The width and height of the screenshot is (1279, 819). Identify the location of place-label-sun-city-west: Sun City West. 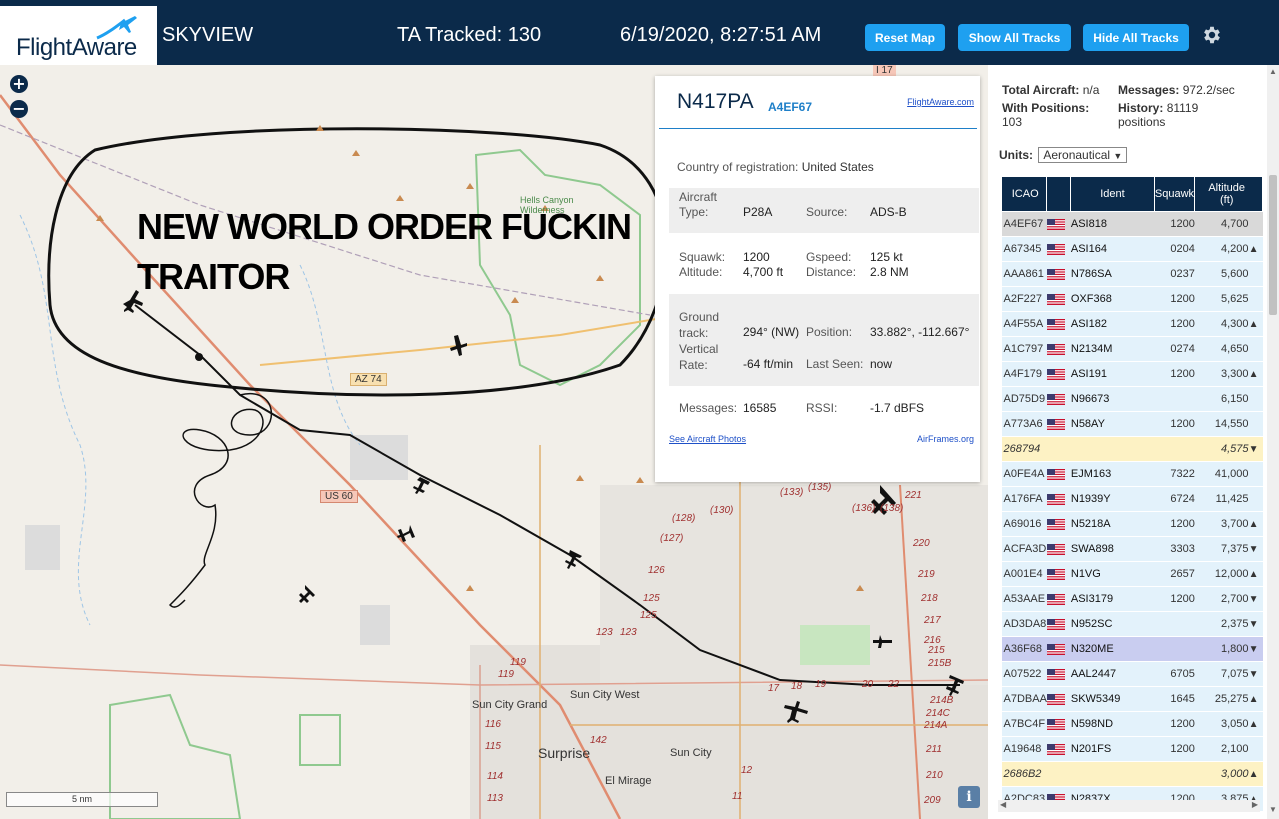
(605, 695).